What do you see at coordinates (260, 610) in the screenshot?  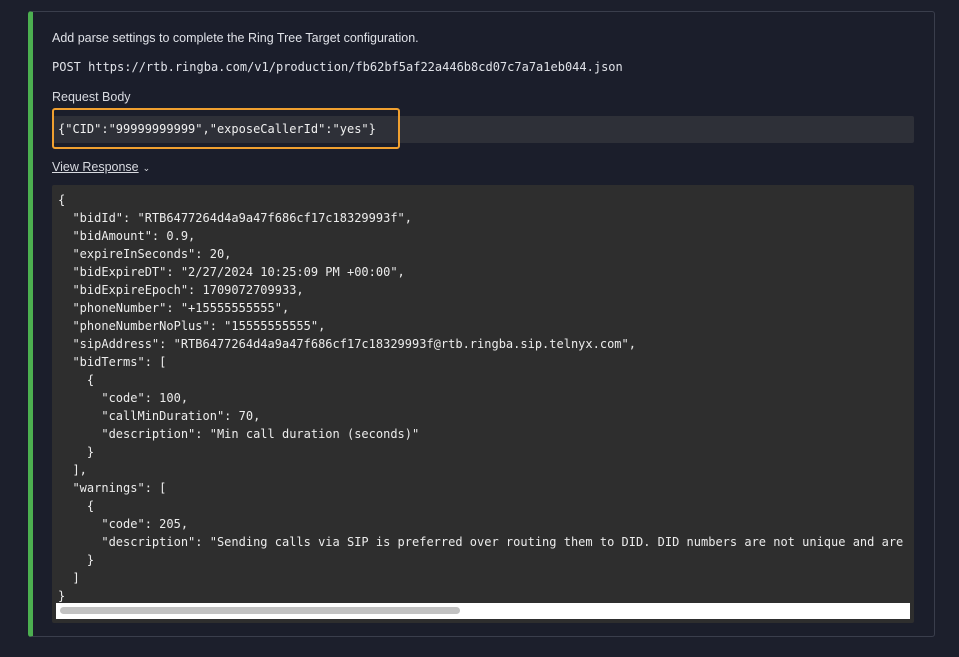 I see `scrollbar-thumb` at bounding box center [260, 610].